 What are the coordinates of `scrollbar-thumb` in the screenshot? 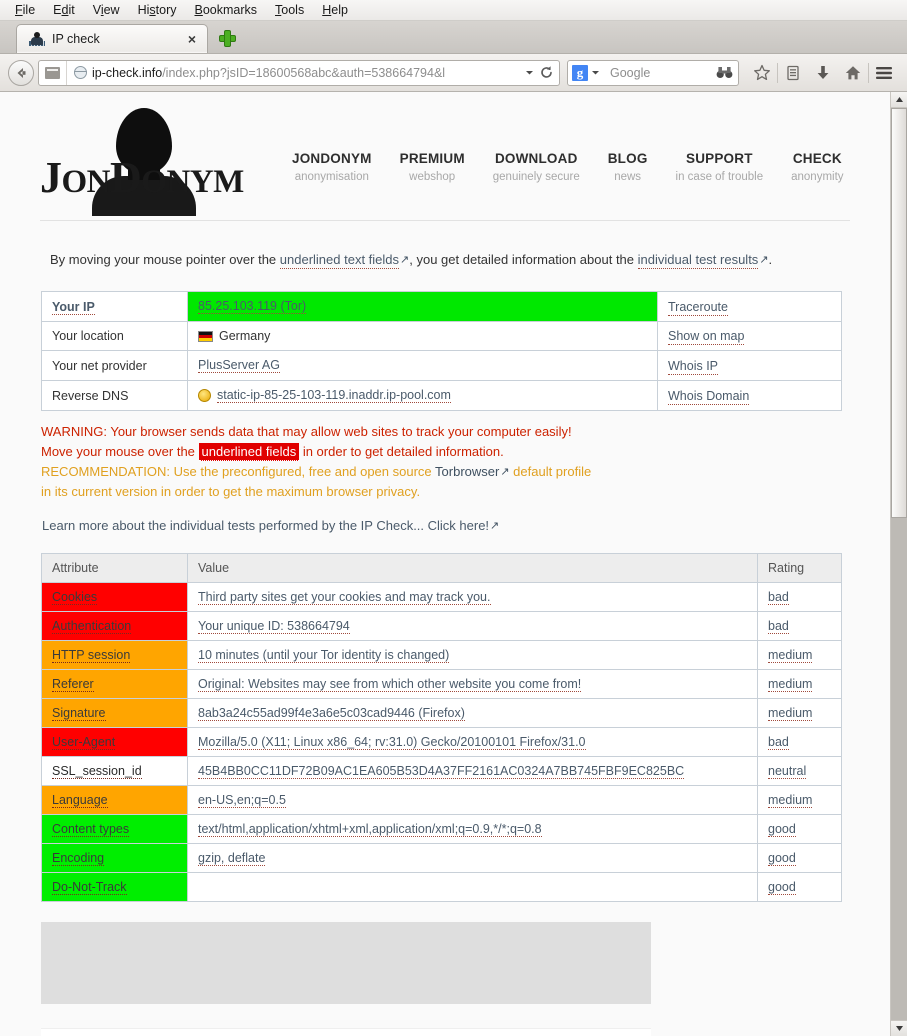 It's located at (899, 313).